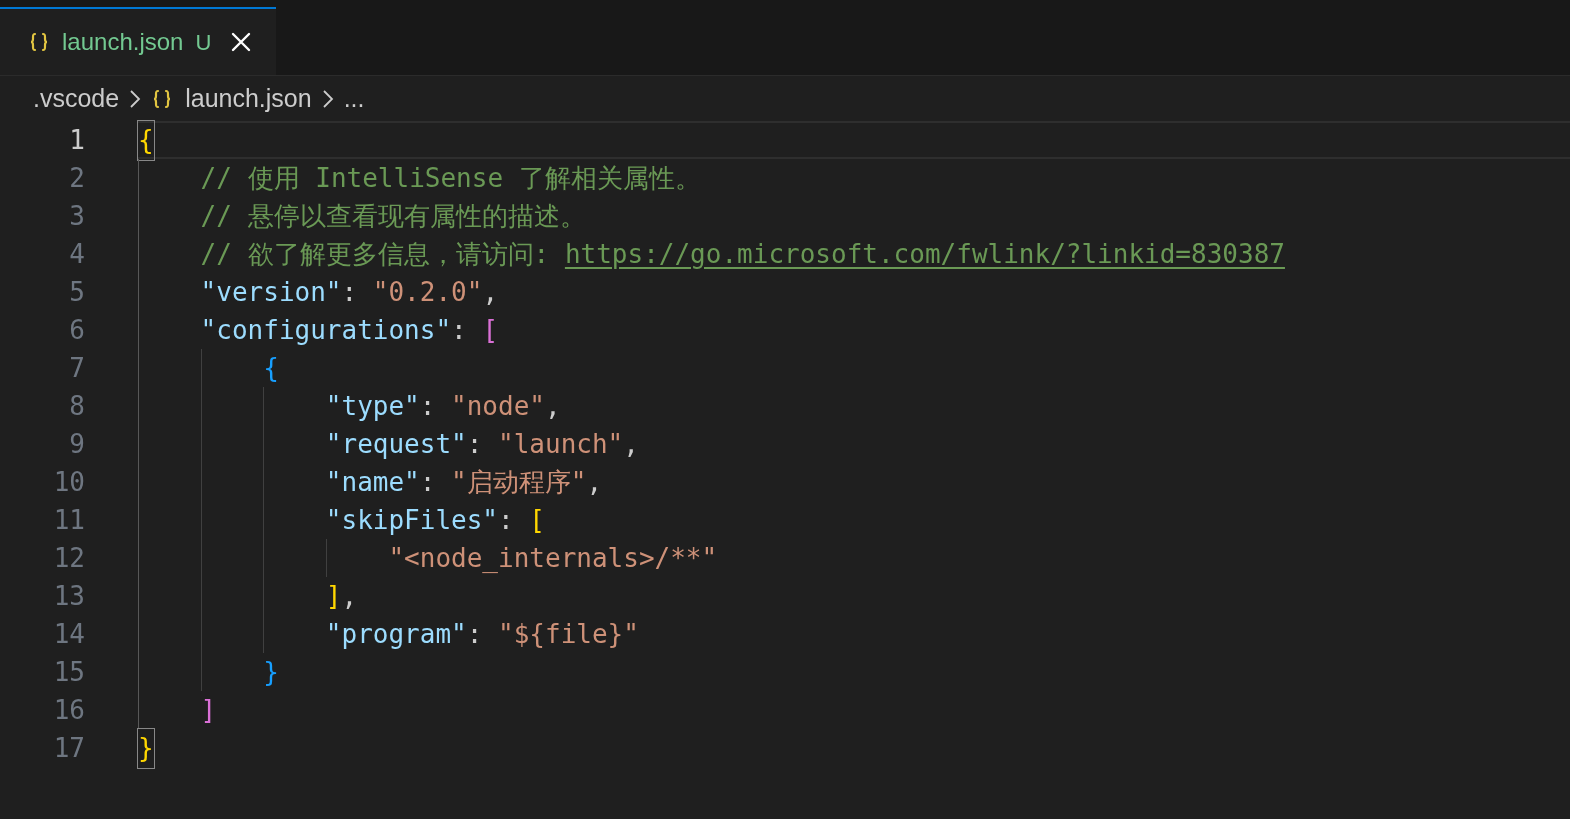 The image size is (1570, 819). I want to click on line-number: 11, so click(68, 520).